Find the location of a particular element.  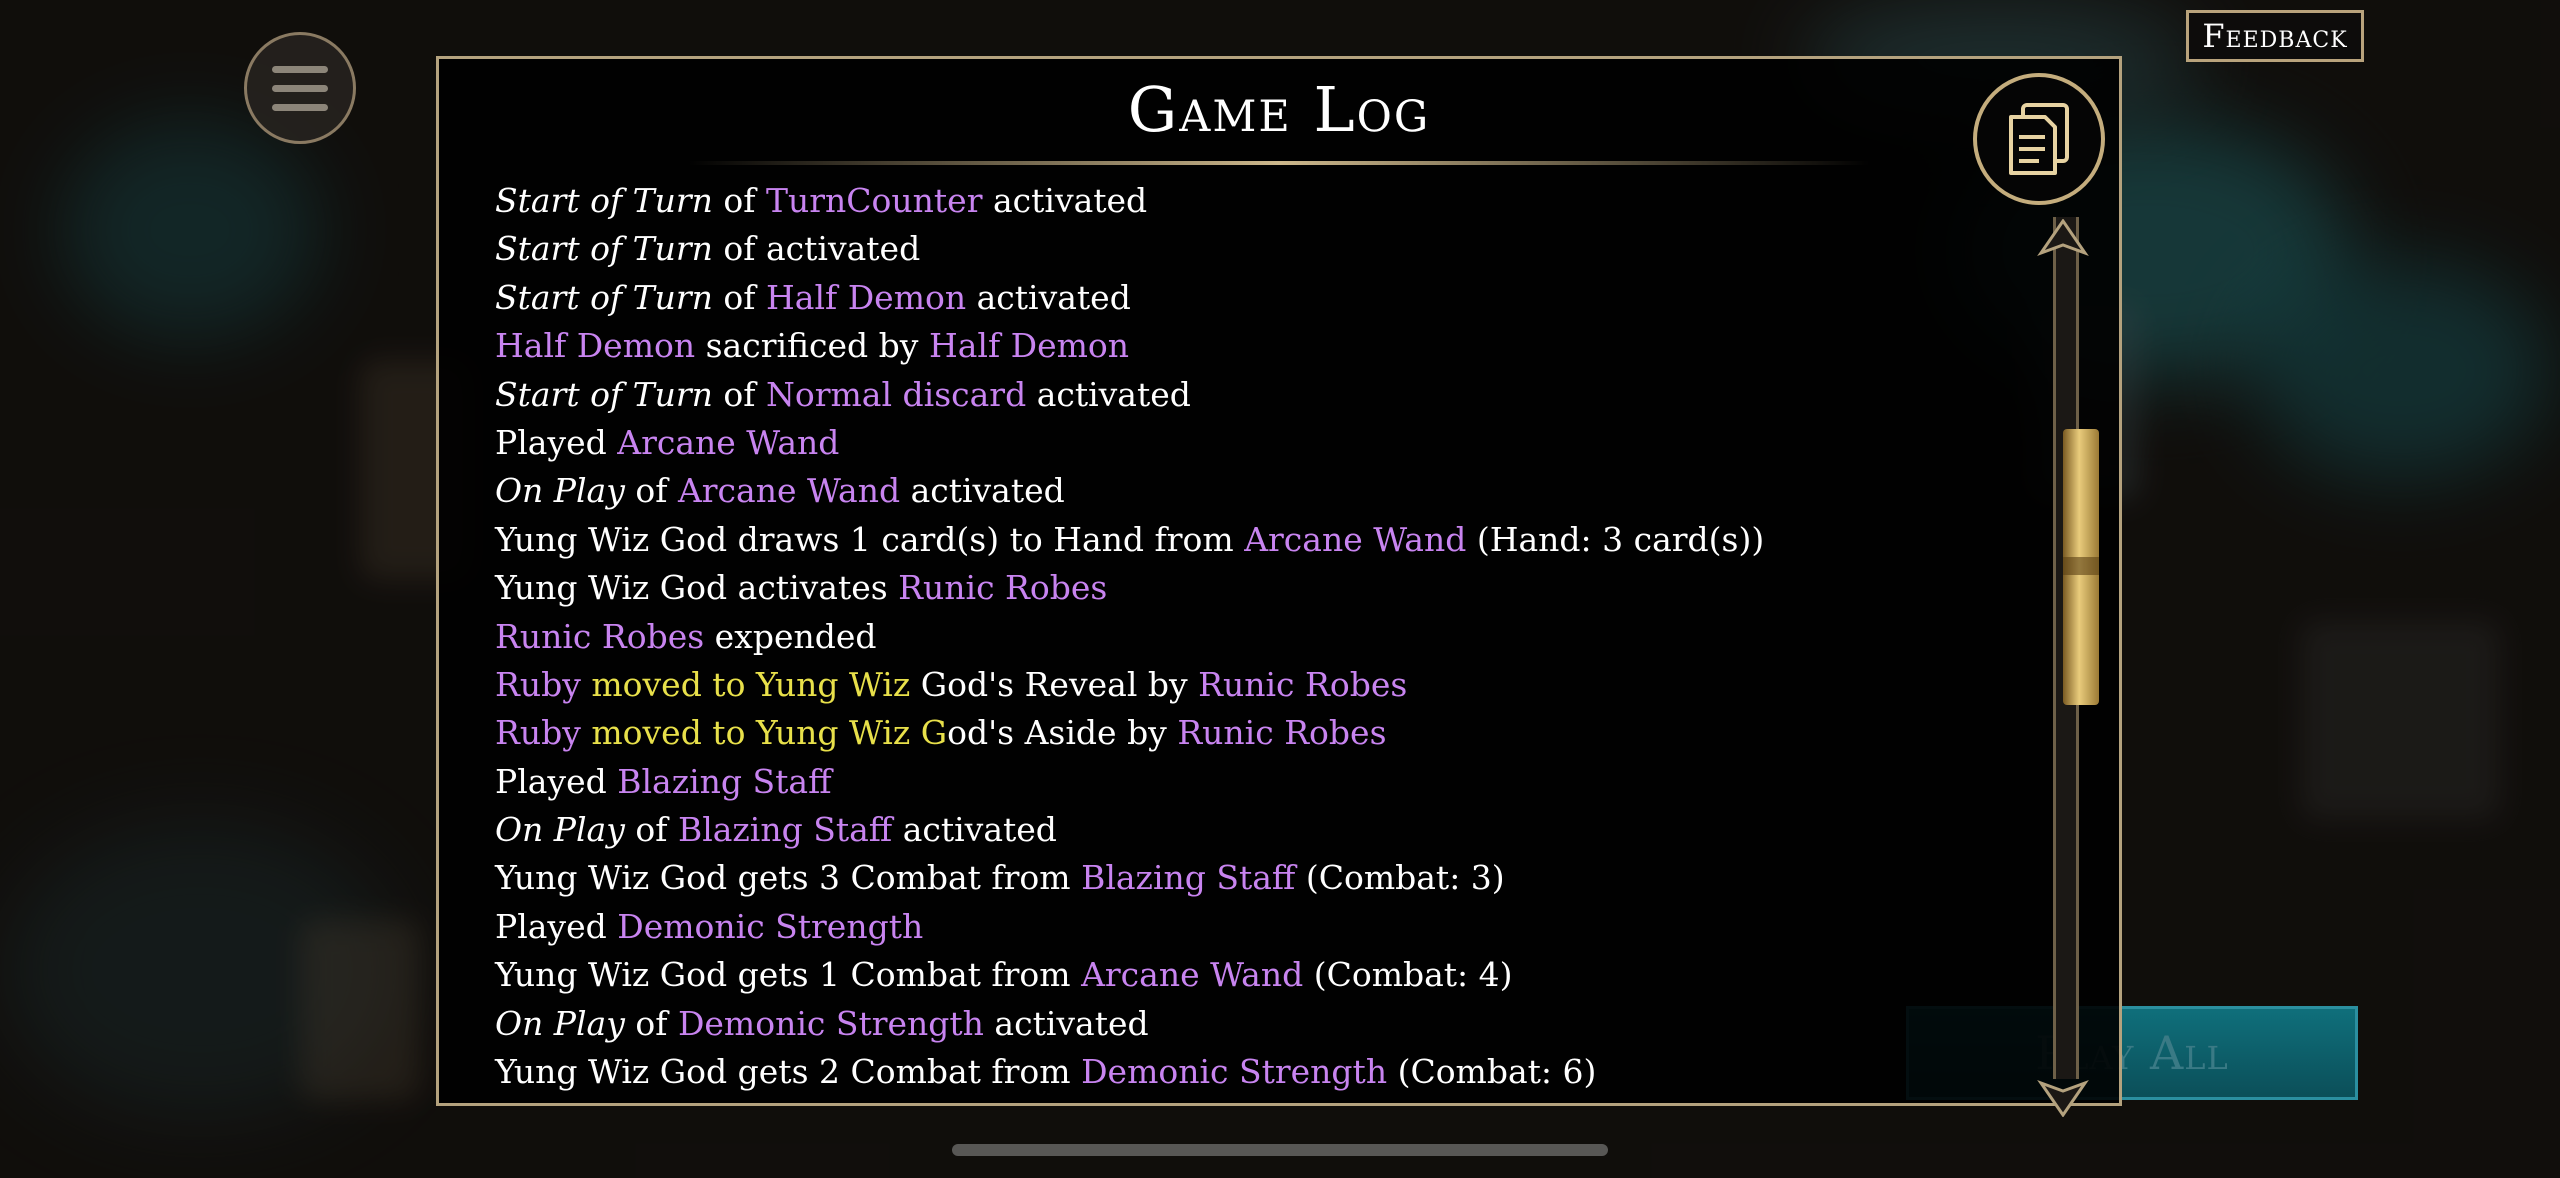

scroll-up-arrow-icon is located at coordinates (2063, 241).